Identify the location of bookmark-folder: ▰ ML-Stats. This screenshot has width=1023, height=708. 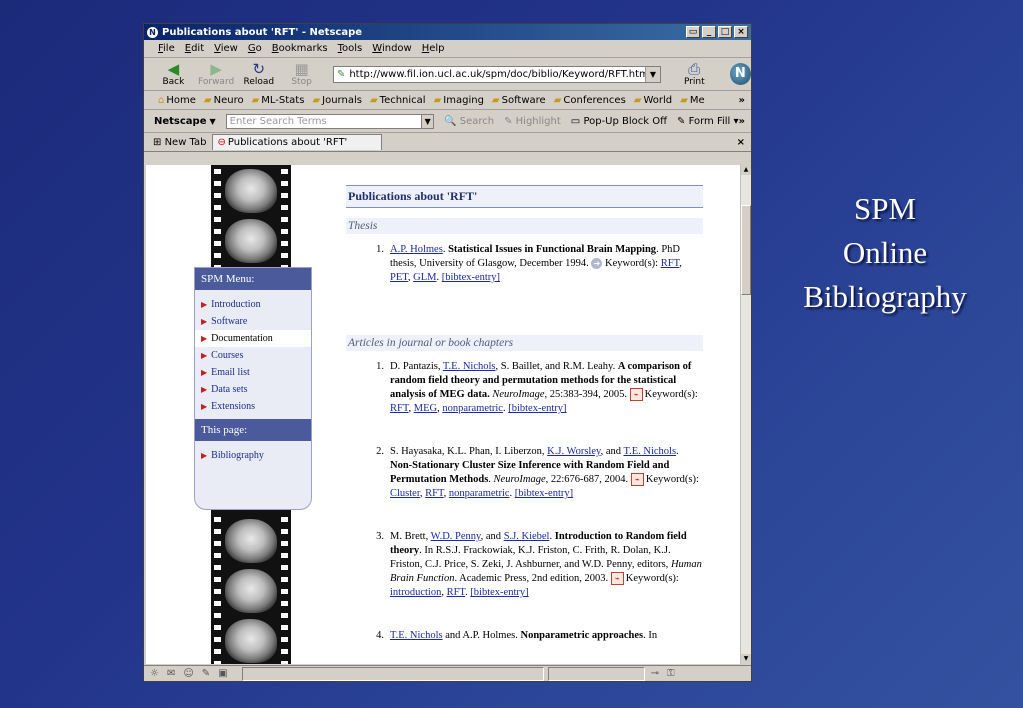
(278, 100).